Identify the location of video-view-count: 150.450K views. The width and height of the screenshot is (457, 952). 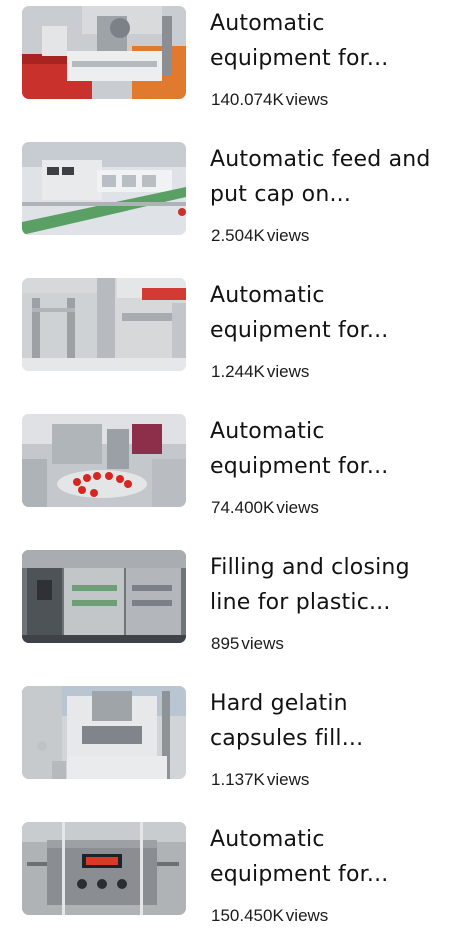
(269, 916).